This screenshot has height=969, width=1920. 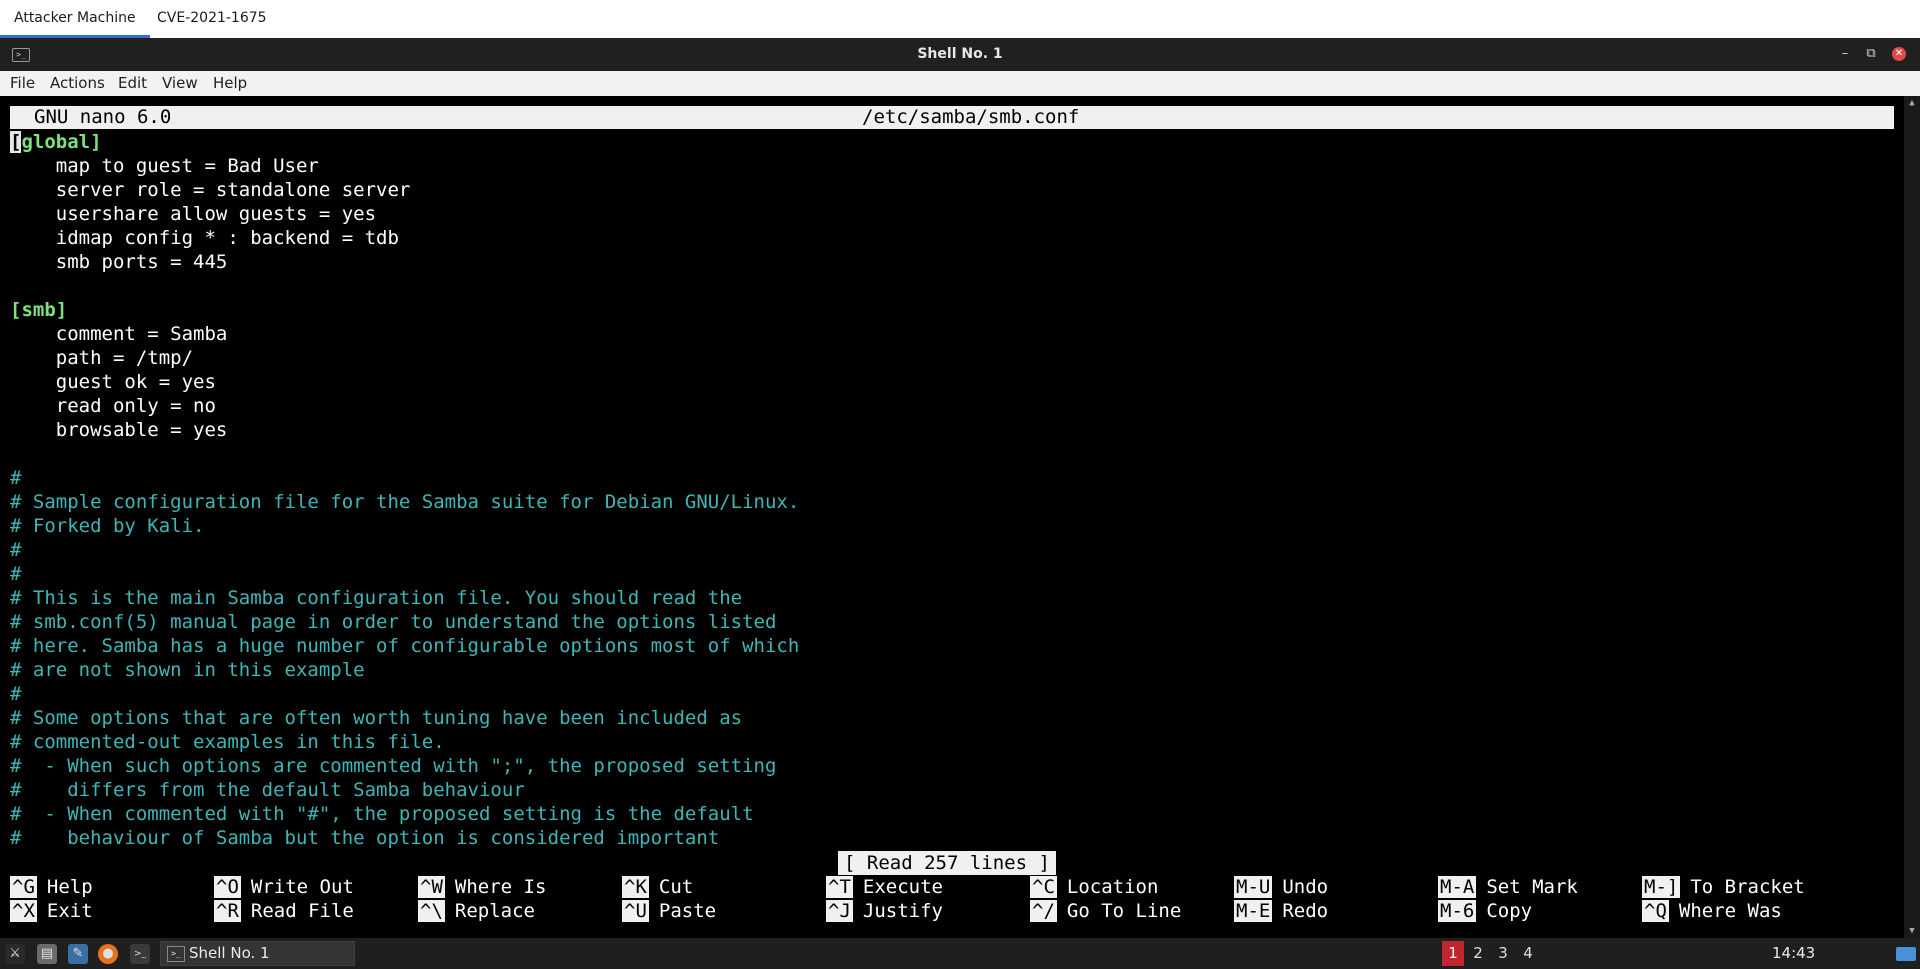 I want to click on workspace-3: 3, so click(x=1503, y=953).